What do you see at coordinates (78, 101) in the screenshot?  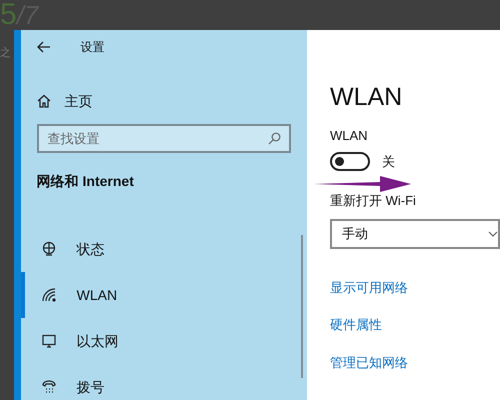 I see `home-link: 主页` at bounding box center [78, 101].